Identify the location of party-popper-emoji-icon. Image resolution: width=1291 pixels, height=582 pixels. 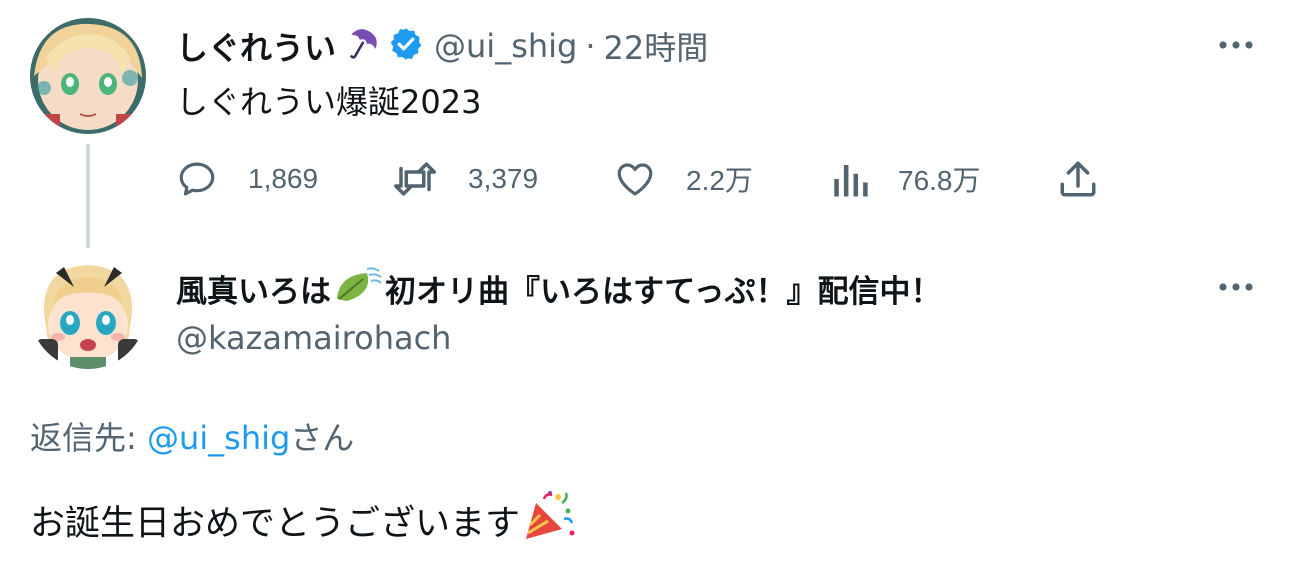
(549, 524).